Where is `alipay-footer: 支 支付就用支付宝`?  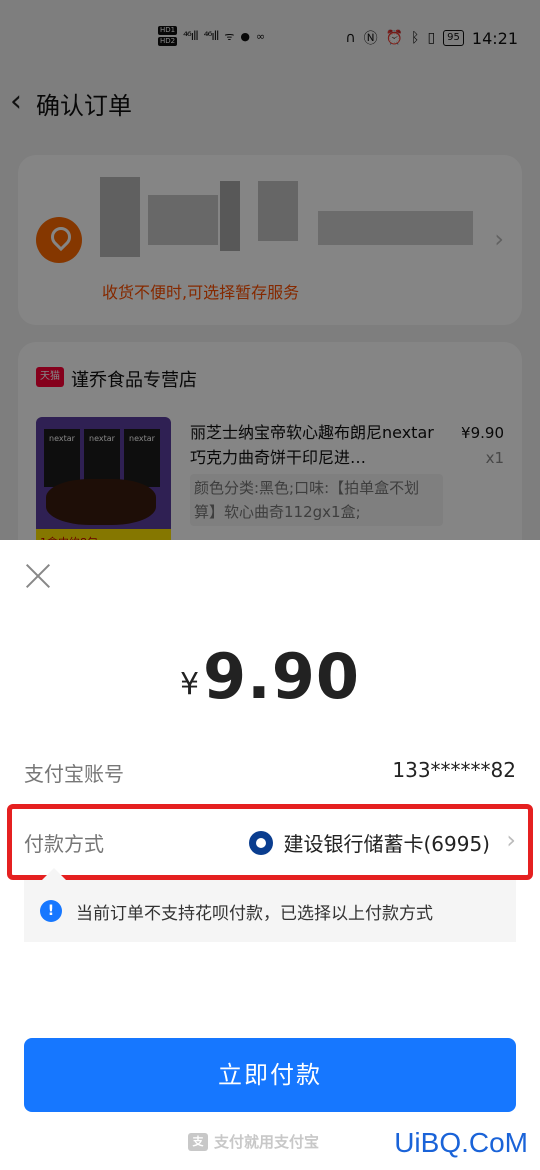
alipay-footer: 支 支付就用支付宝 is located at coordinates (253, 1141).